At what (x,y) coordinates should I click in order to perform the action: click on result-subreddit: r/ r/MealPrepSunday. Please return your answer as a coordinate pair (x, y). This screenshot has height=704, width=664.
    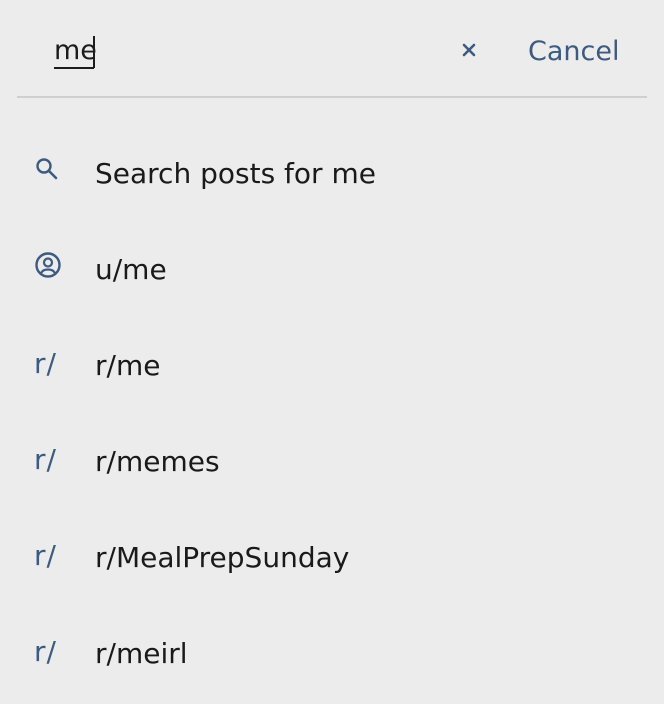
    Looking at the image, I should click on (332, 558).